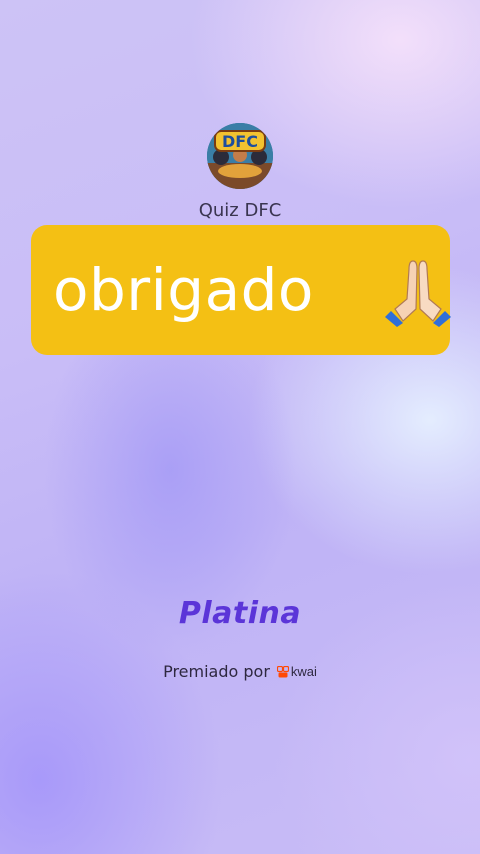  What do you see at coordinates (240, 210) in the screenshot?
I see `channel-name: Quiz DFC` at bounding box center [240, 210].